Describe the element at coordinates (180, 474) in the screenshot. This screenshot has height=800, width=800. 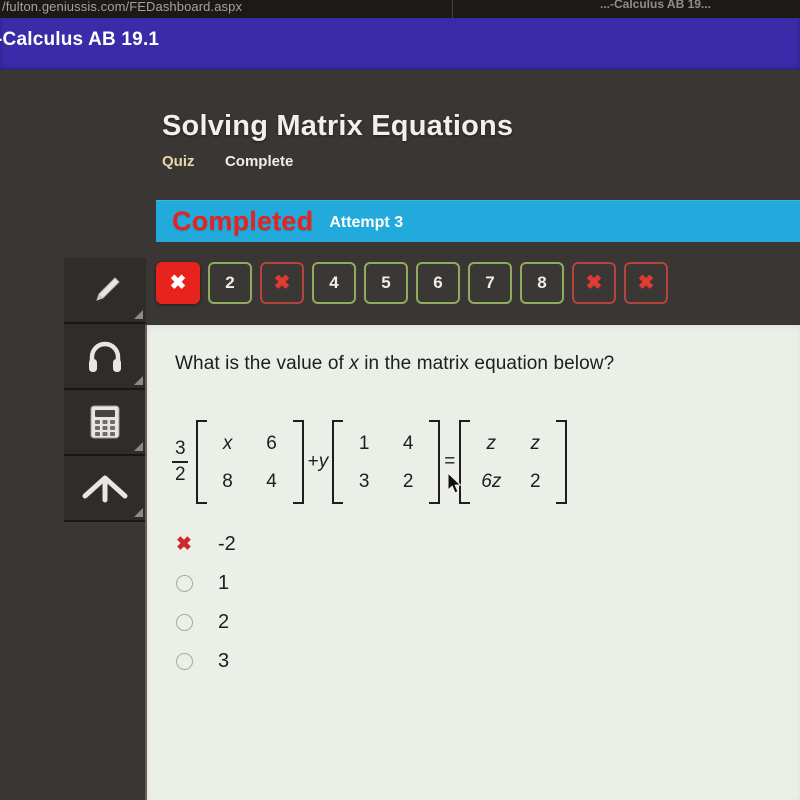
I see `fraction-denominator: 2` at that location.